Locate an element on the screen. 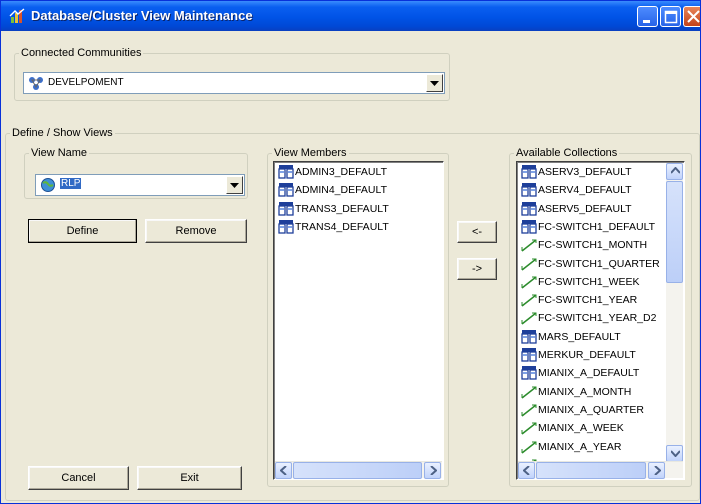 This screenshot has height=504, width=701. view-name-group: View Name RLP is located at coordinates (136, 173).